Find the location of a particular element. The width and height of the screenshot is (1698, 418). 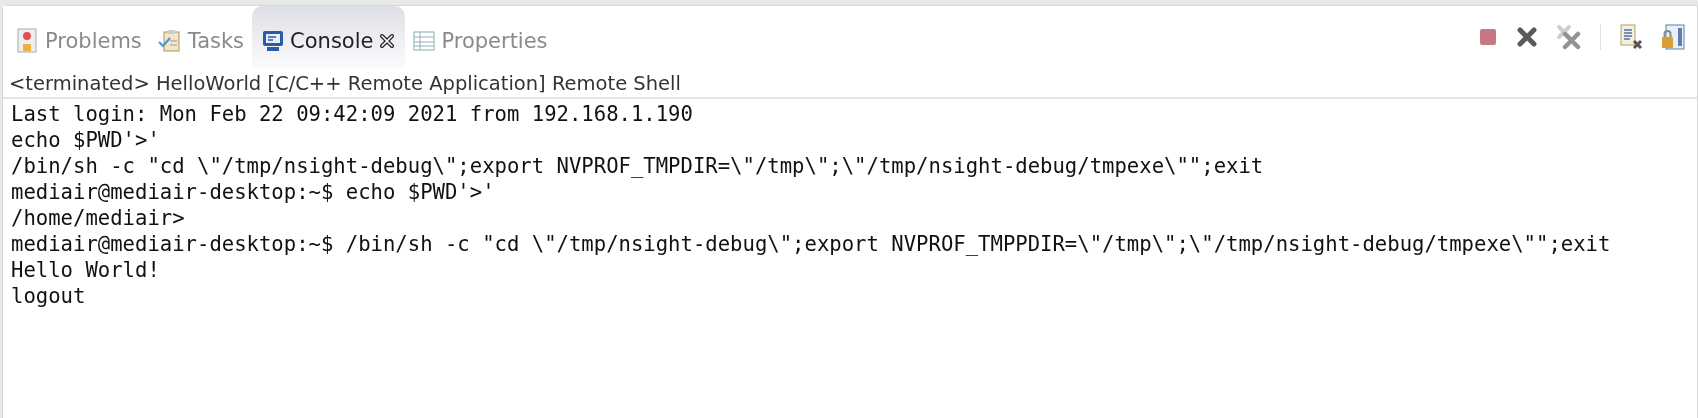

tab: Properties is located at coordinates (480, 37).